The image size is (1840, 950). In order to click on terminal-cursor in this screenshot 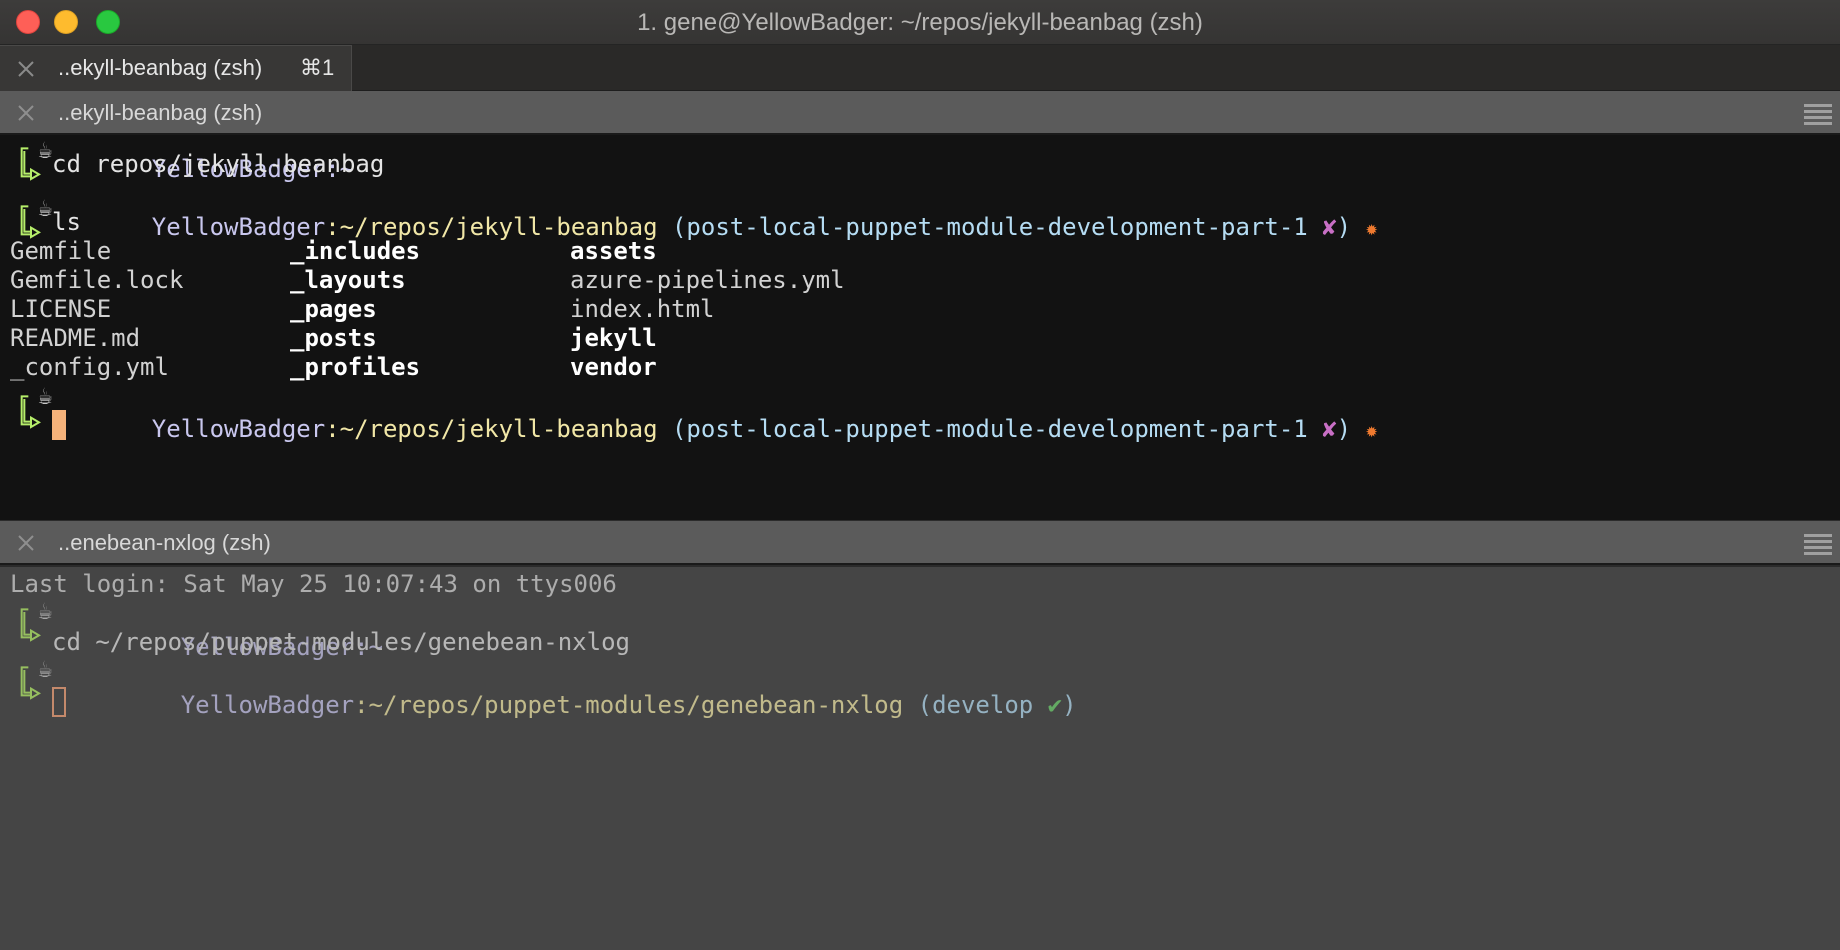, I will do `click(59, 425)`.